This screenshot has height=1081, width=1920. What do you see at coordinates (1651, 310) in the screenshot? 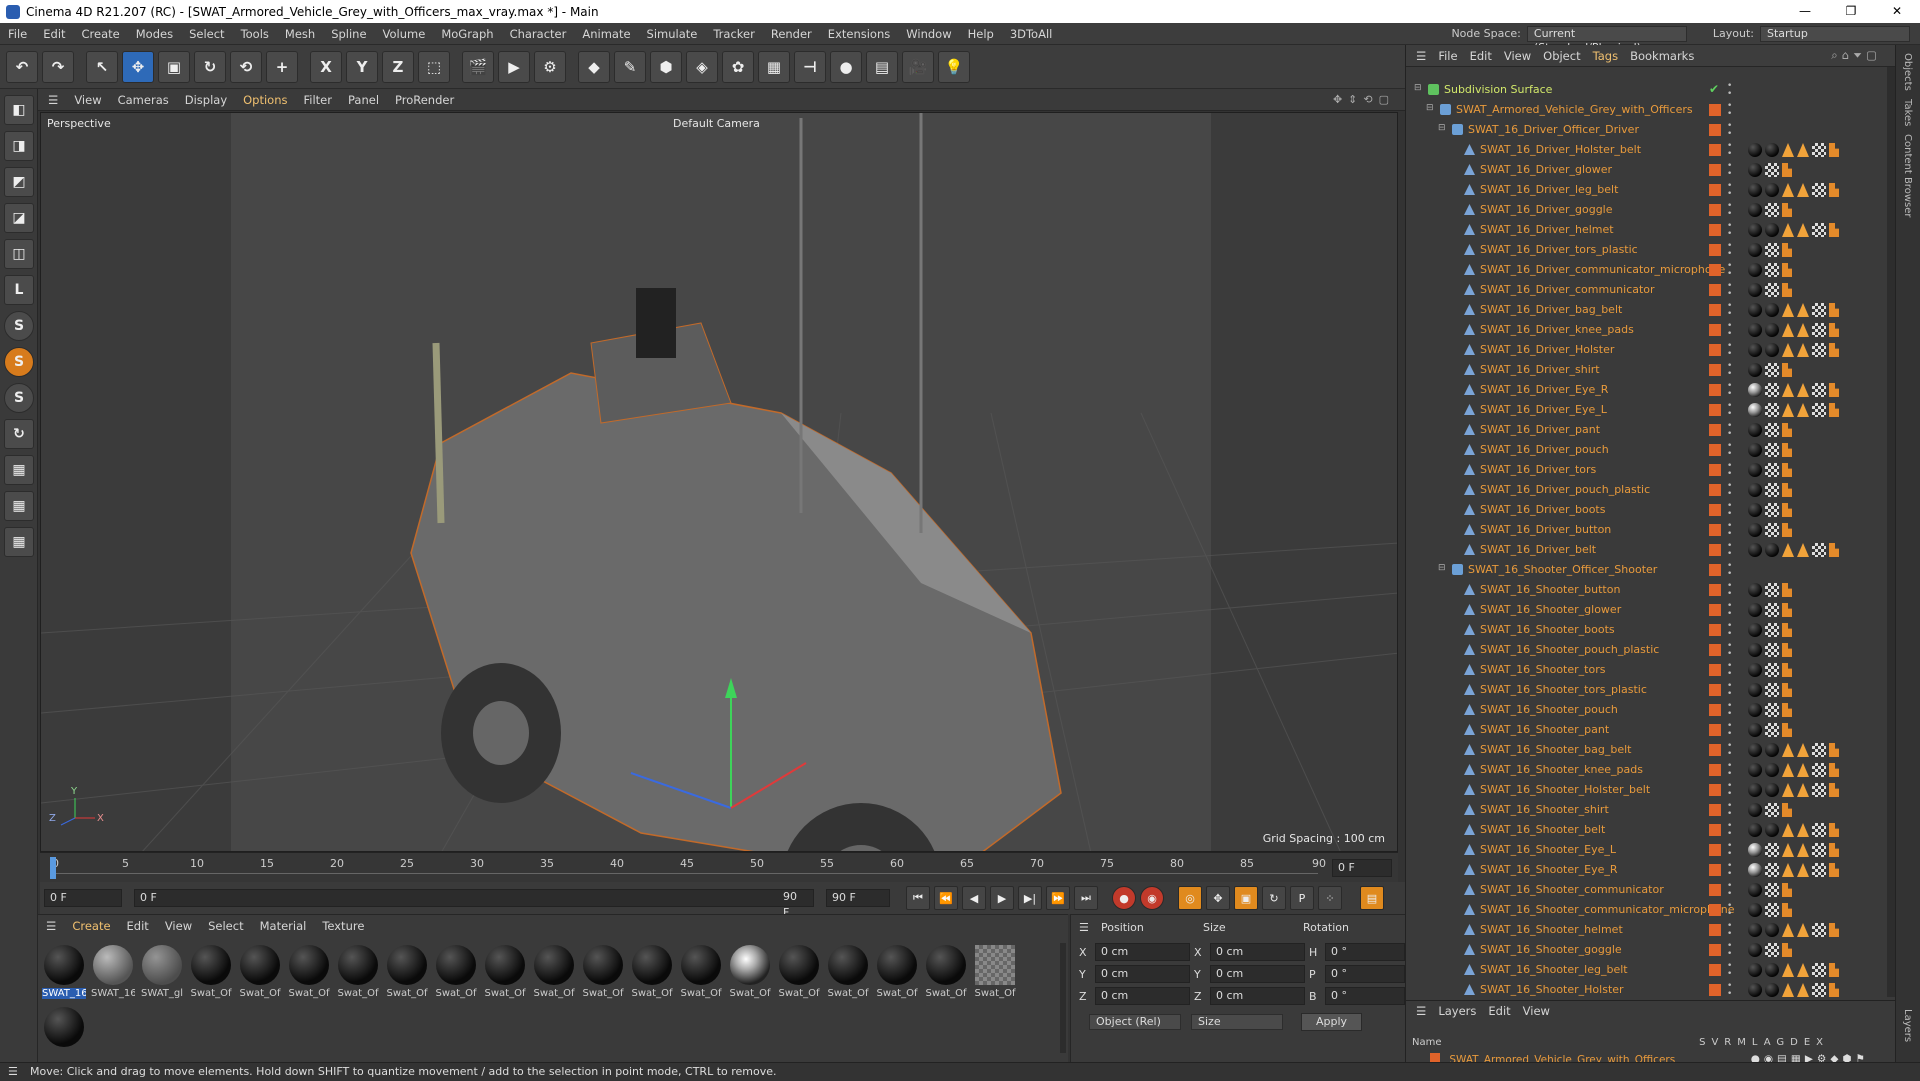
I see `object-row: SWAT_16_Driver_bag_belt • •` at bounding box center [1651, 310].